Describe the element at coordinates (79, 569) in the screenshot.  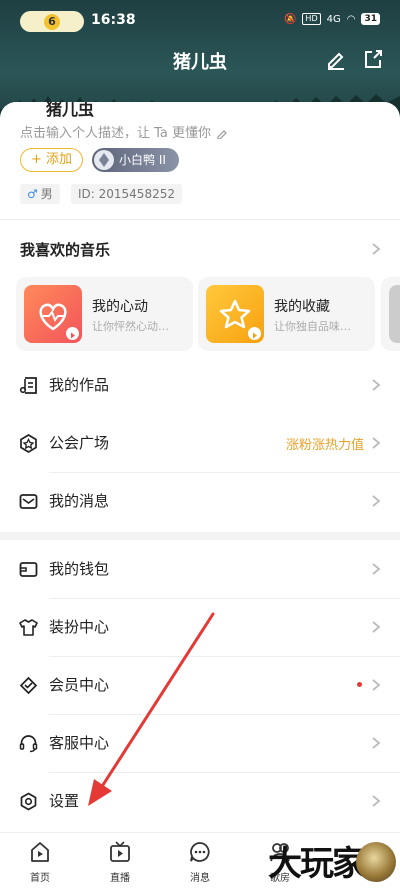
I see `menu-label: 我的钱包` at that location.